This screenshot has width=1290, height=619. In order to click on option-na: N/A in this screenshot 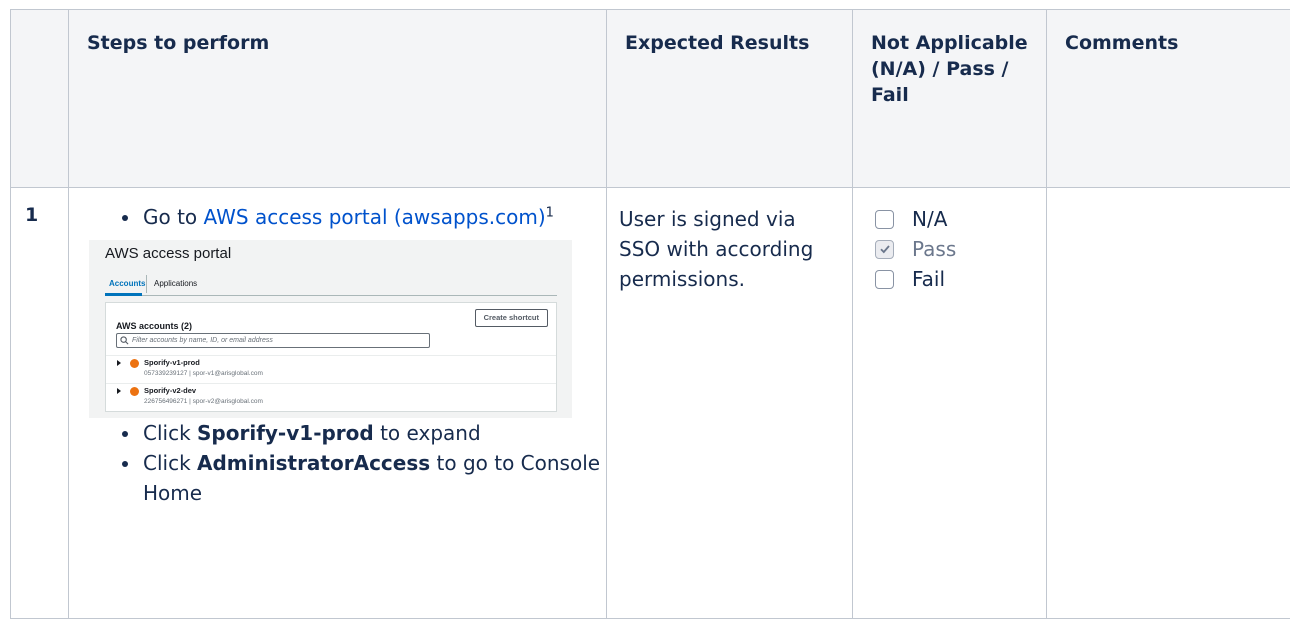, I will do `click(960, 219)`.